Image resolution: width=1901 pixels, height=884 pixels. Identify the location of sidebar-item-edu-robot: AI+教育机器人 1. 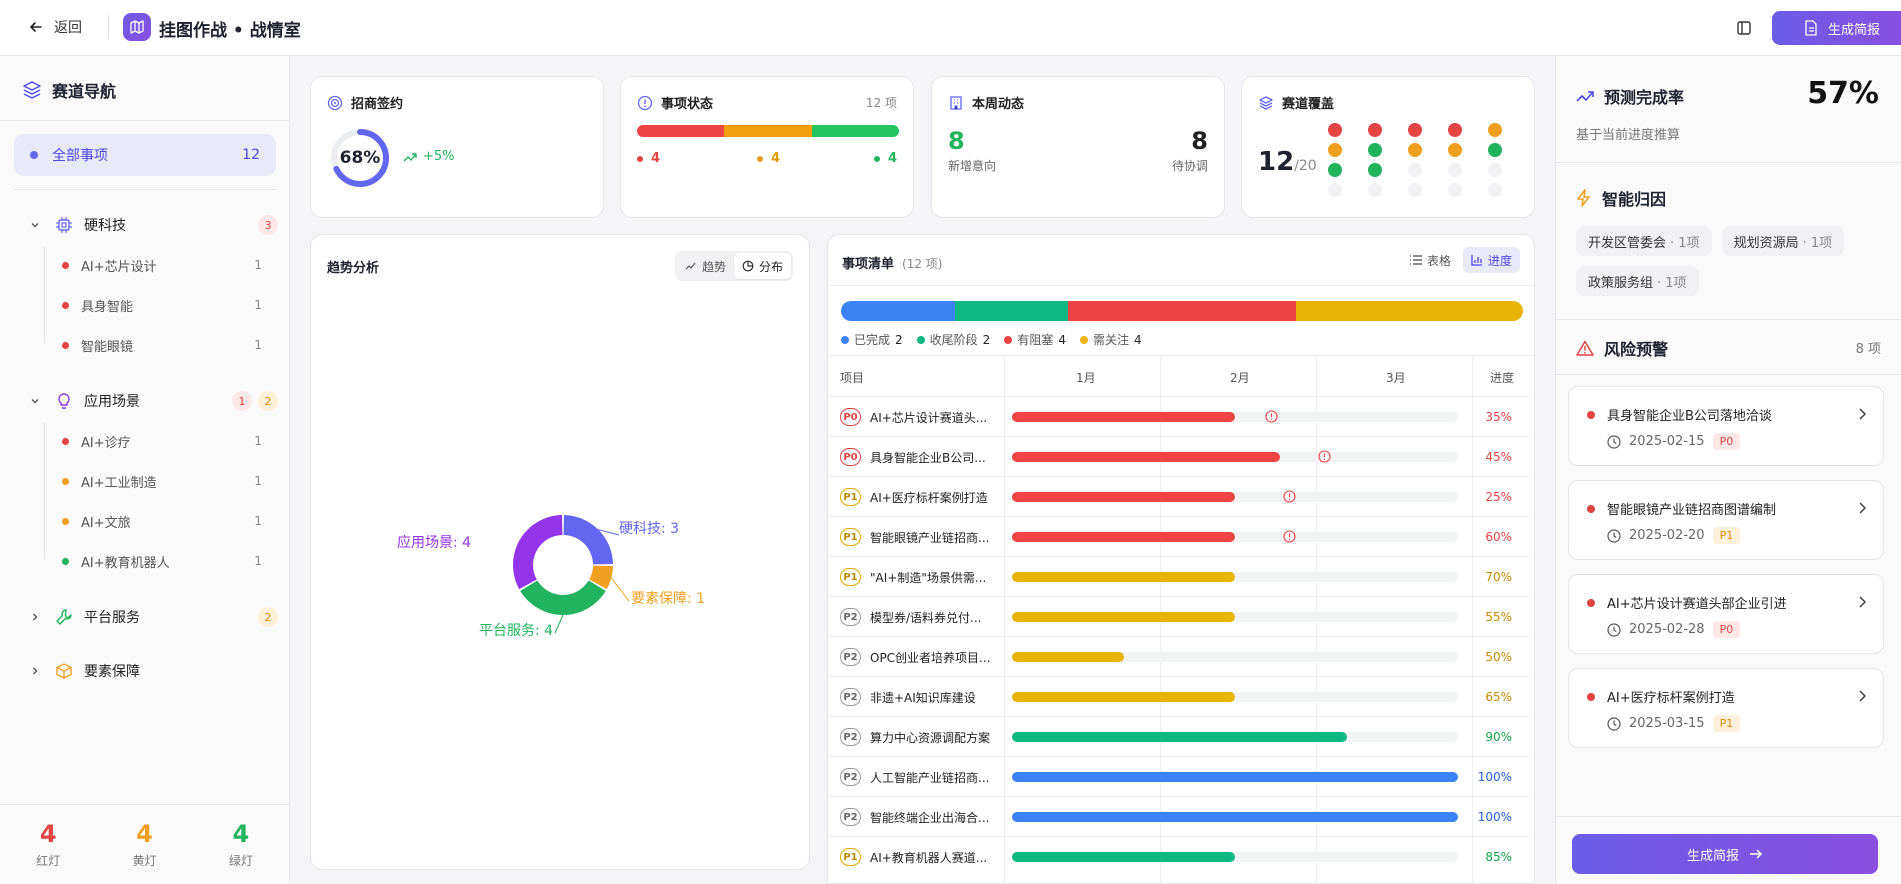
(162, 561).